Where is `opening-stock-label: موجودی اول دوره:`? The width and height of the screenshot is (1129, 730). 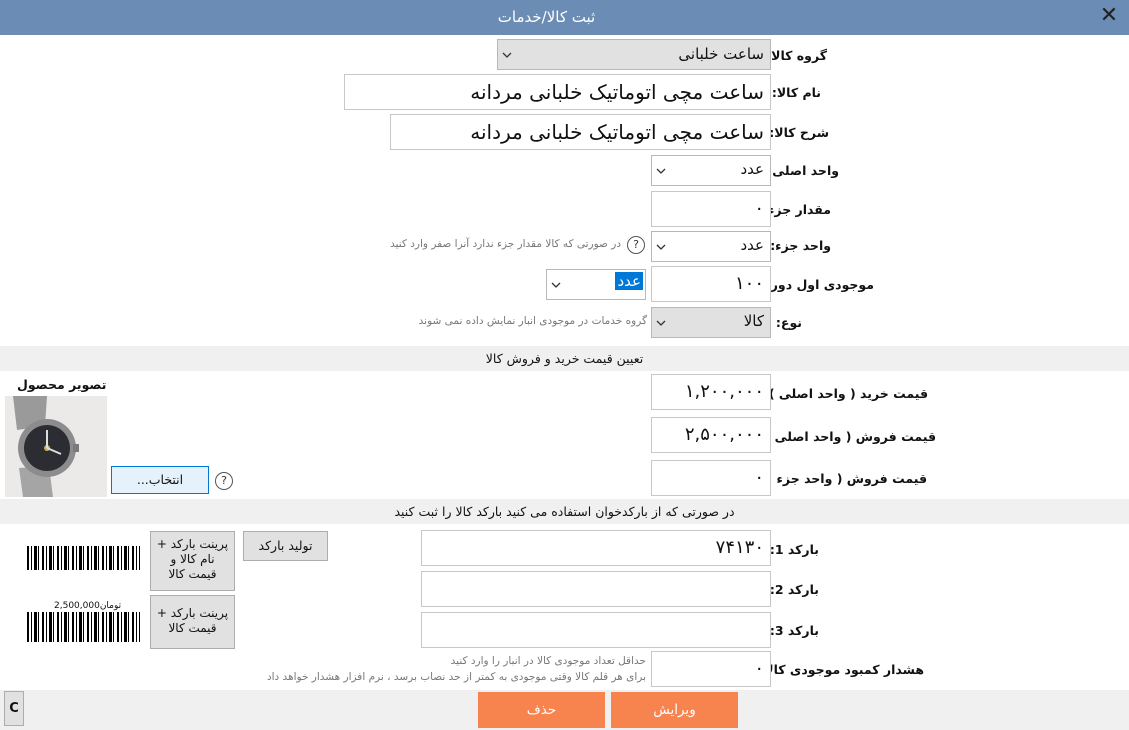 opening-stock-label: موجودی اول دوره: is located at coordinates (816, 284).